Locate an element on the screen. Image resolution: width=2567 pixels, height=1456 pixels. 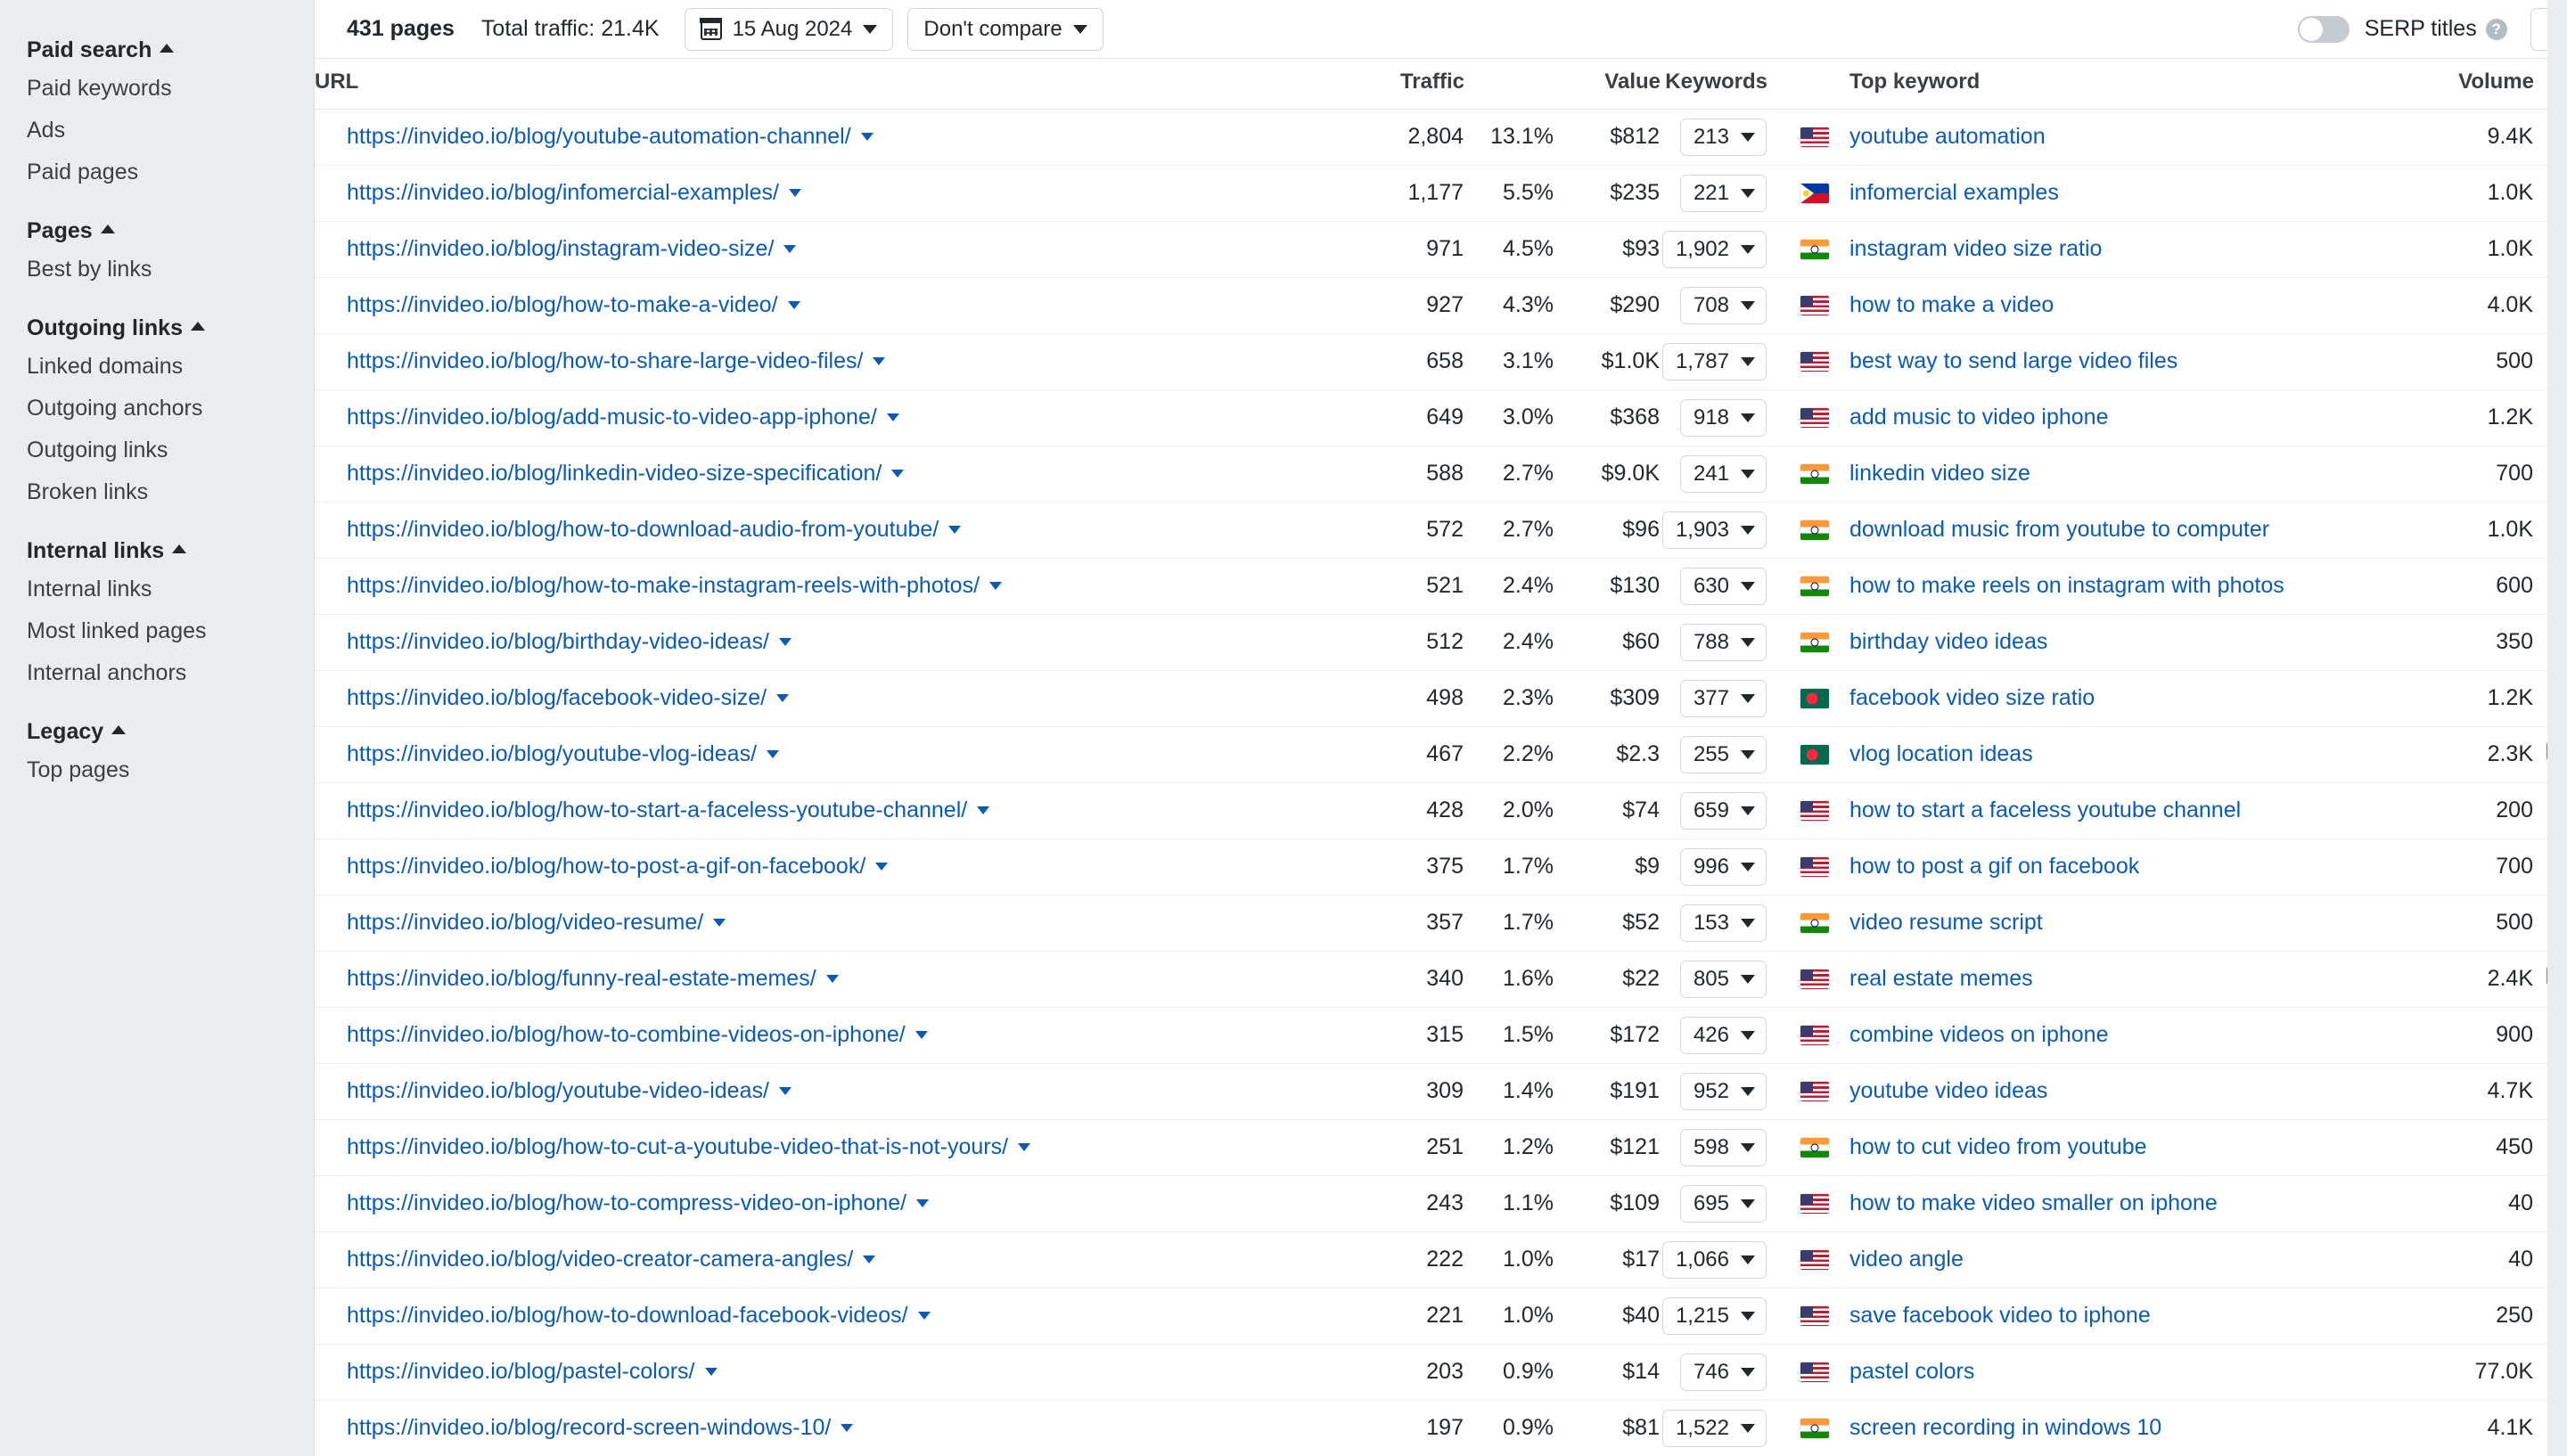
keywords-dropdown: 805 is located at coordinates (1723, 979).